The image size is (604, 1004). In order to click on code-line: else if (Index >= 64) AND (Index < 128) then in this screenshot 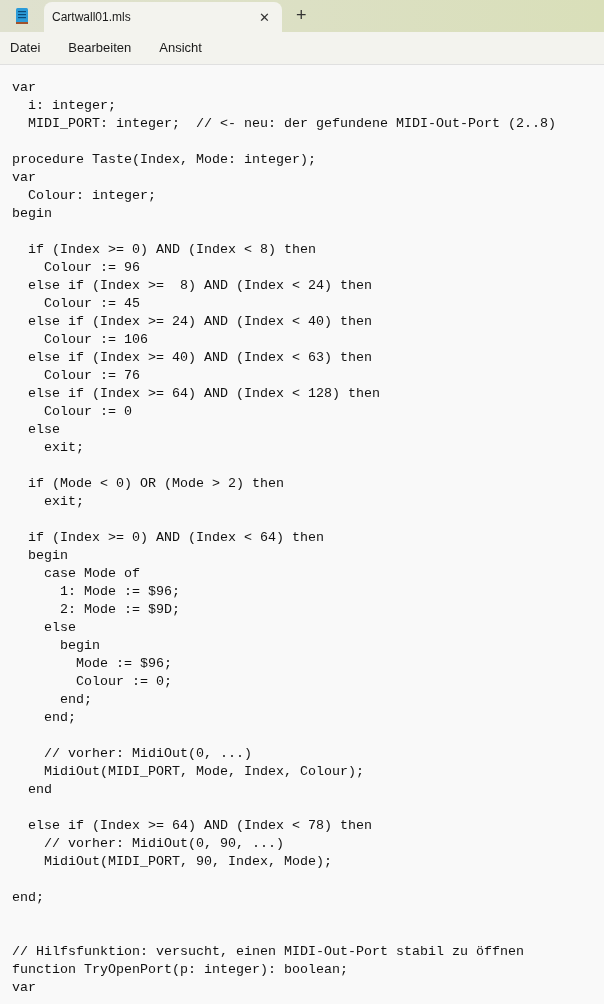, I will do `click(203, 393)`.